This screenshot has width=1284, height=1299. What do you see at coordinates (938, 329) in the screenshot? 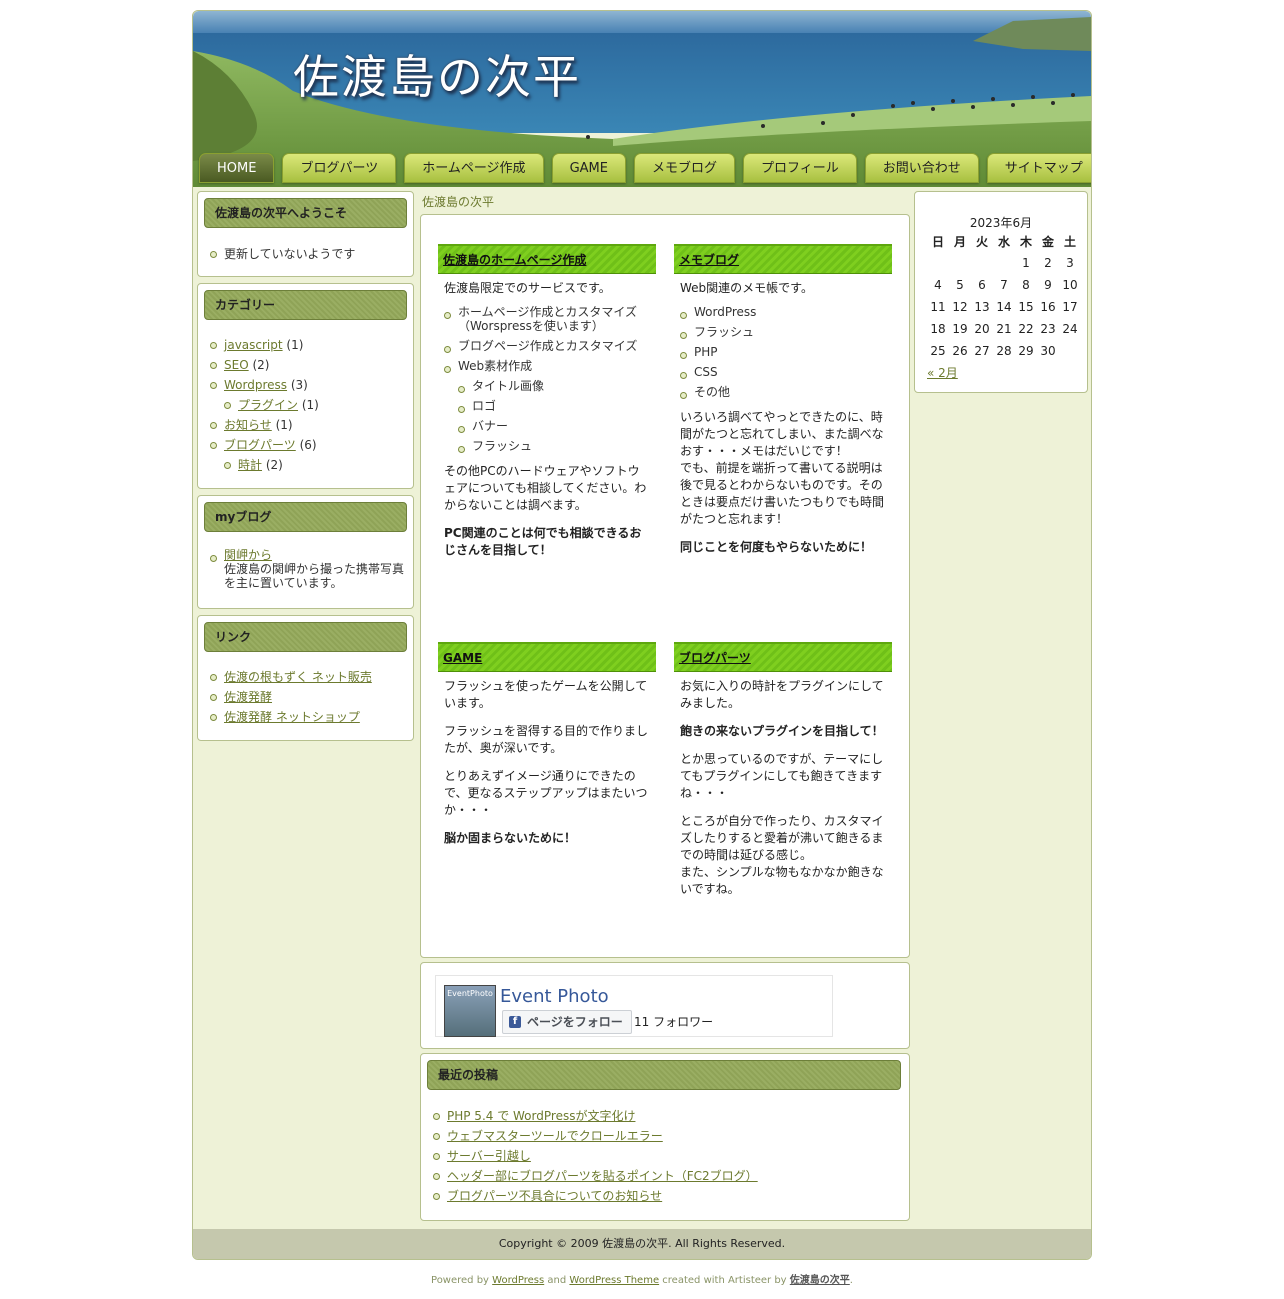
I see `calendar-day: 18` at bounding box center [938, 329].